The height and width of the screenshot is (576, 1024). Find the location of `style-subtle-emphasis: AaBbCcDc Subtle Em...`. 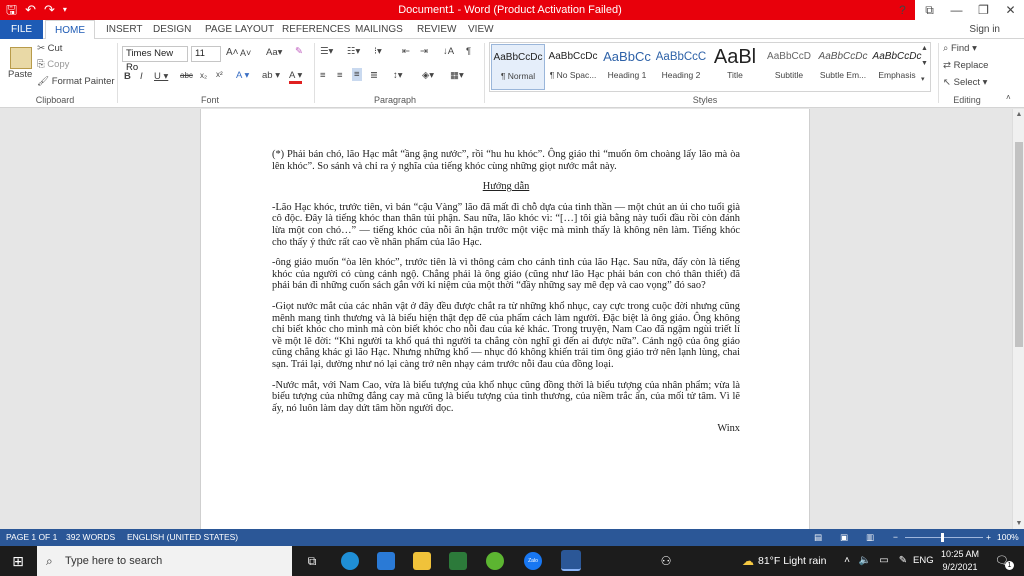

style-subtle-emphasis: AaBbCcDc Subtle Em... is located at coordinates (843, 67).